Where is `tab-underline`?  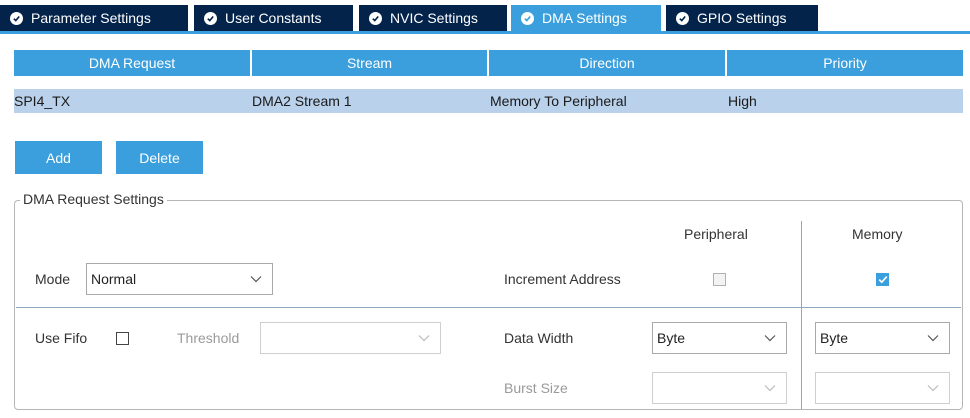
tab-underline is located at coordinates (485, 32).